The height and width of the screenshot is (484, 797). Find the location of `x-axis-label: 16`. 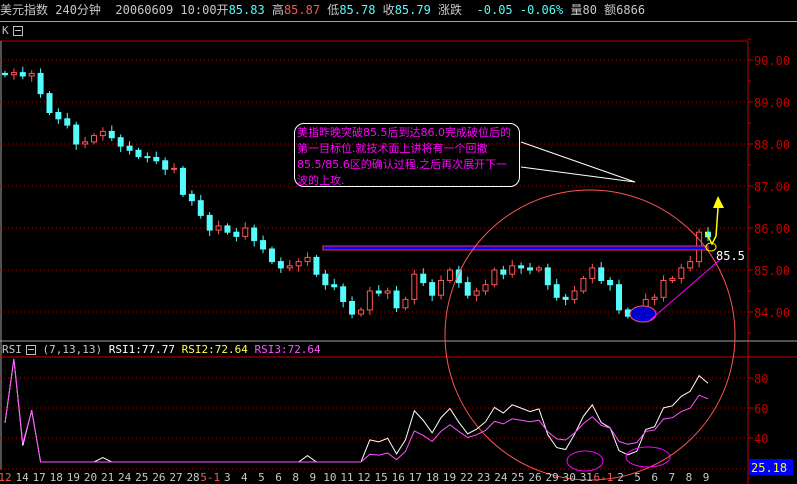

x-axis-label: 16 is located at coordinates (398, 477).